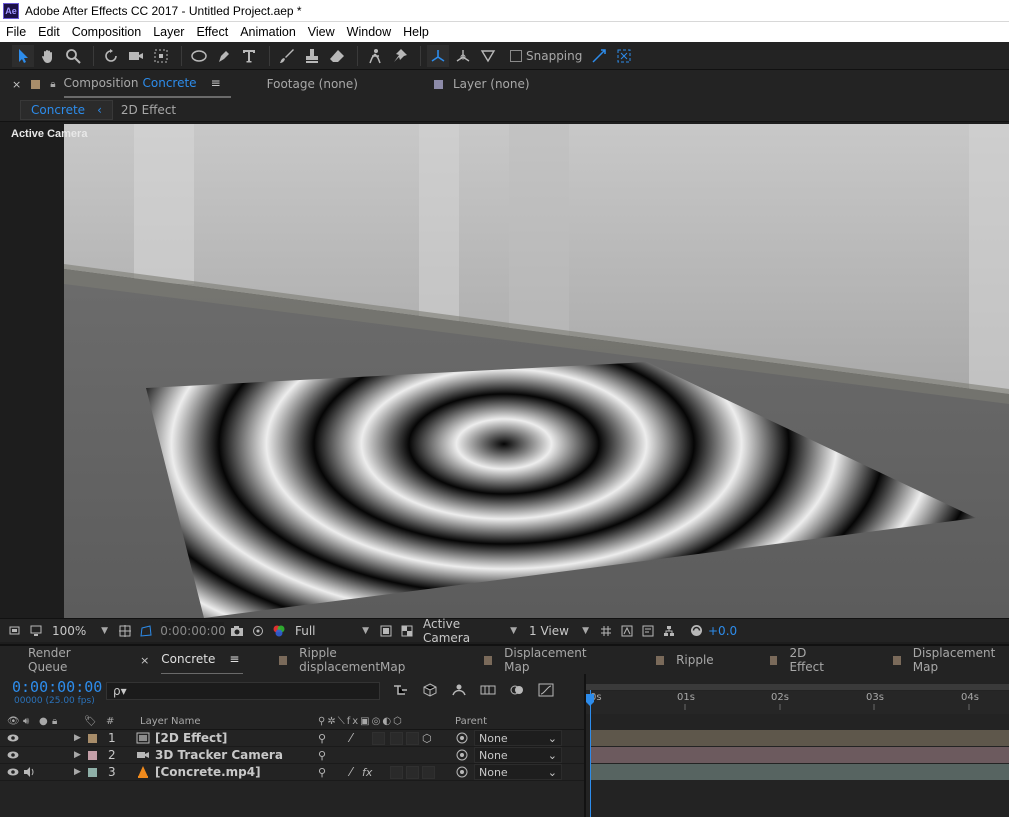  What do you see at coordinates (65, 660) in the screenshot?
I see `tab-render-queue: Render Queue` at bounding box center [65, 660].